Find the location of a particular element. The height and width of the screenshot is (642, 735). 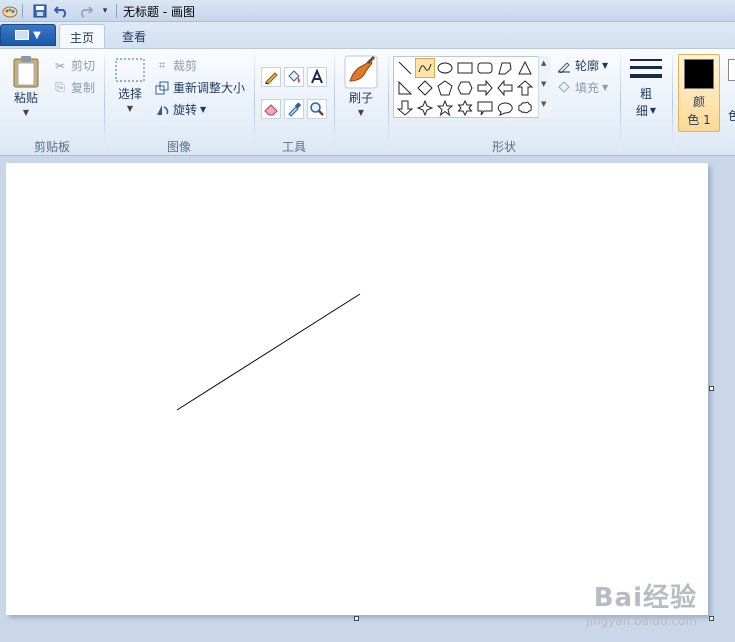

right-triangle-shape is located at coordinates (405, 88).